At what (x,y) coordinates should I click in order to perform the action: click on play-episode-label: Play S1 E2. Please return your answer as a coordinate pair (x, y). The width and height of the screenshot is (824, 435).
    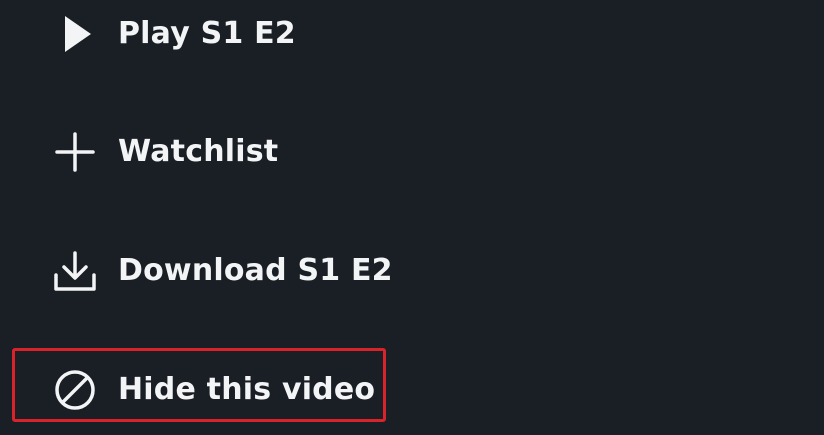
    Looking at the image, I should click on (207, 33).